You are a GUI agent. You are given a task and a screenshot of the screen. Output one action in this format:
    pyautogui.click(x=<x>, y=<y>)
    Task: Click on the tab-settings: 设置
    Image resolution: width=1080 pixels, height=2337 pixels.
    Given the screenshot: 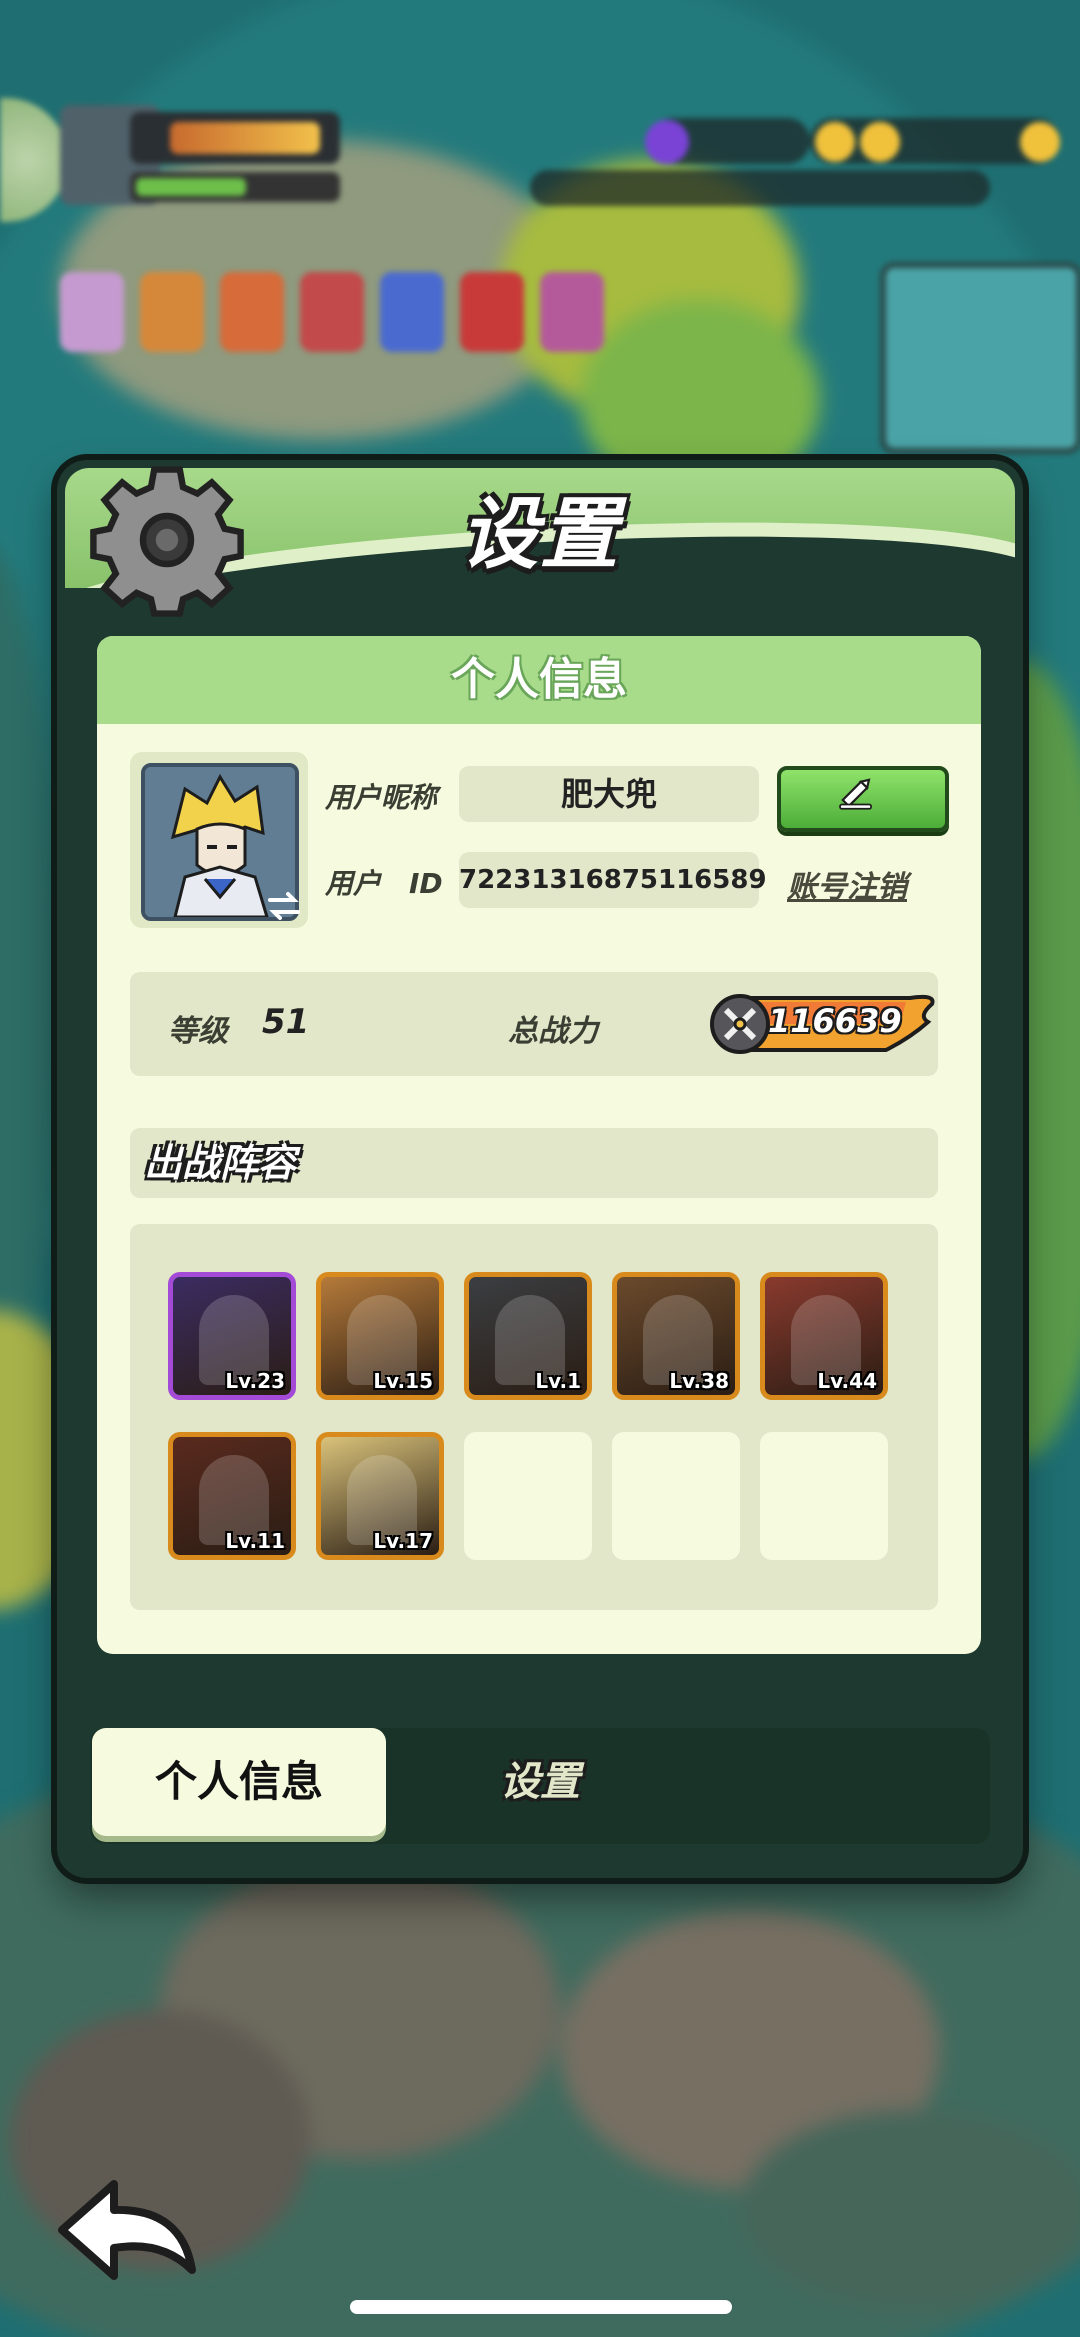 What is the action you would take?
    pyautogui.click(x=540, y=1782)
    